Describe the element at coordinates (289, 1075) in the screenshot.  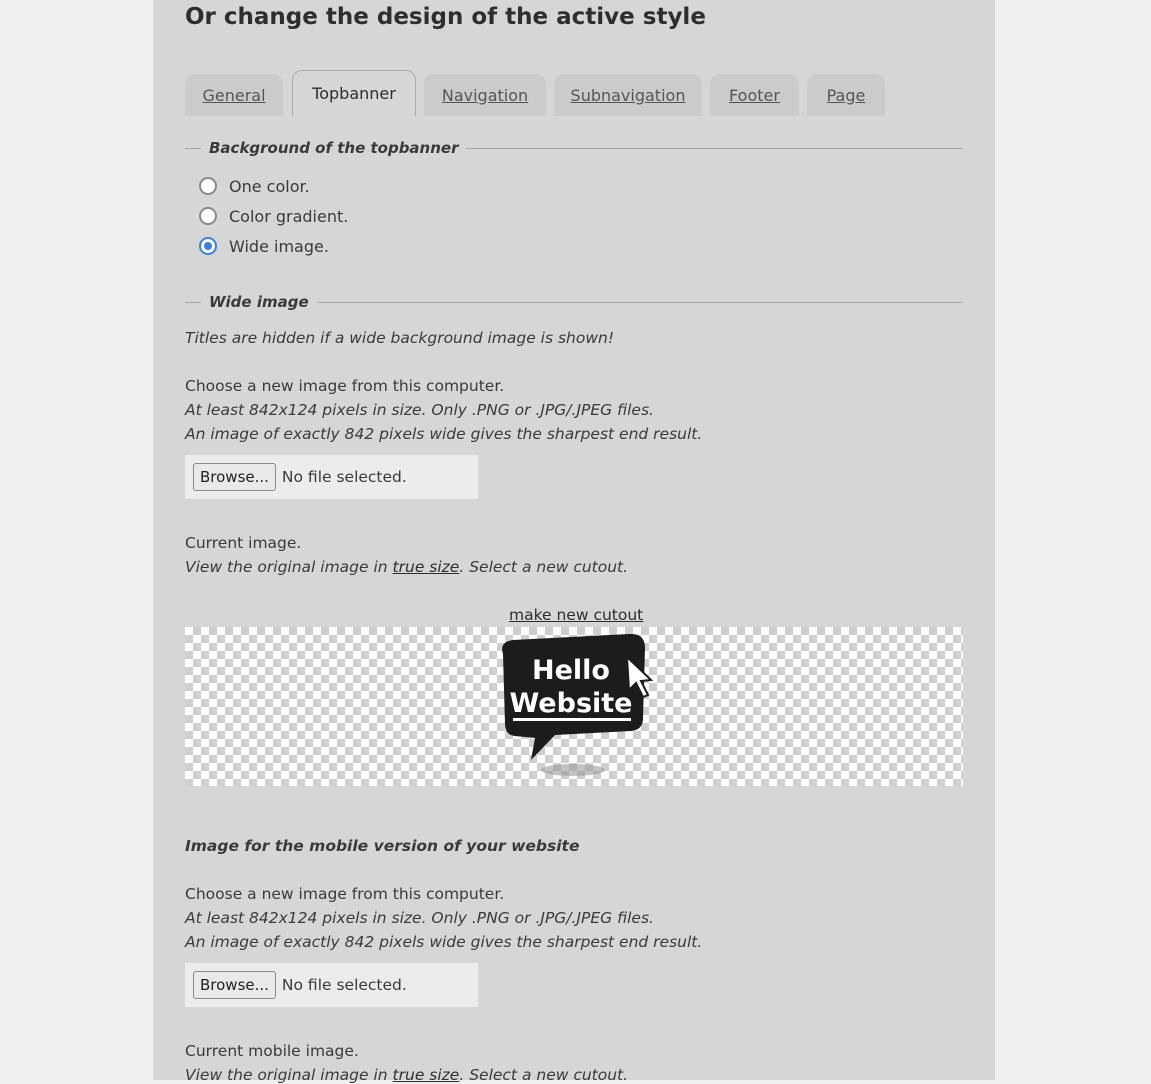
I see `mobile-view-prefix: View the original image in` at that location.